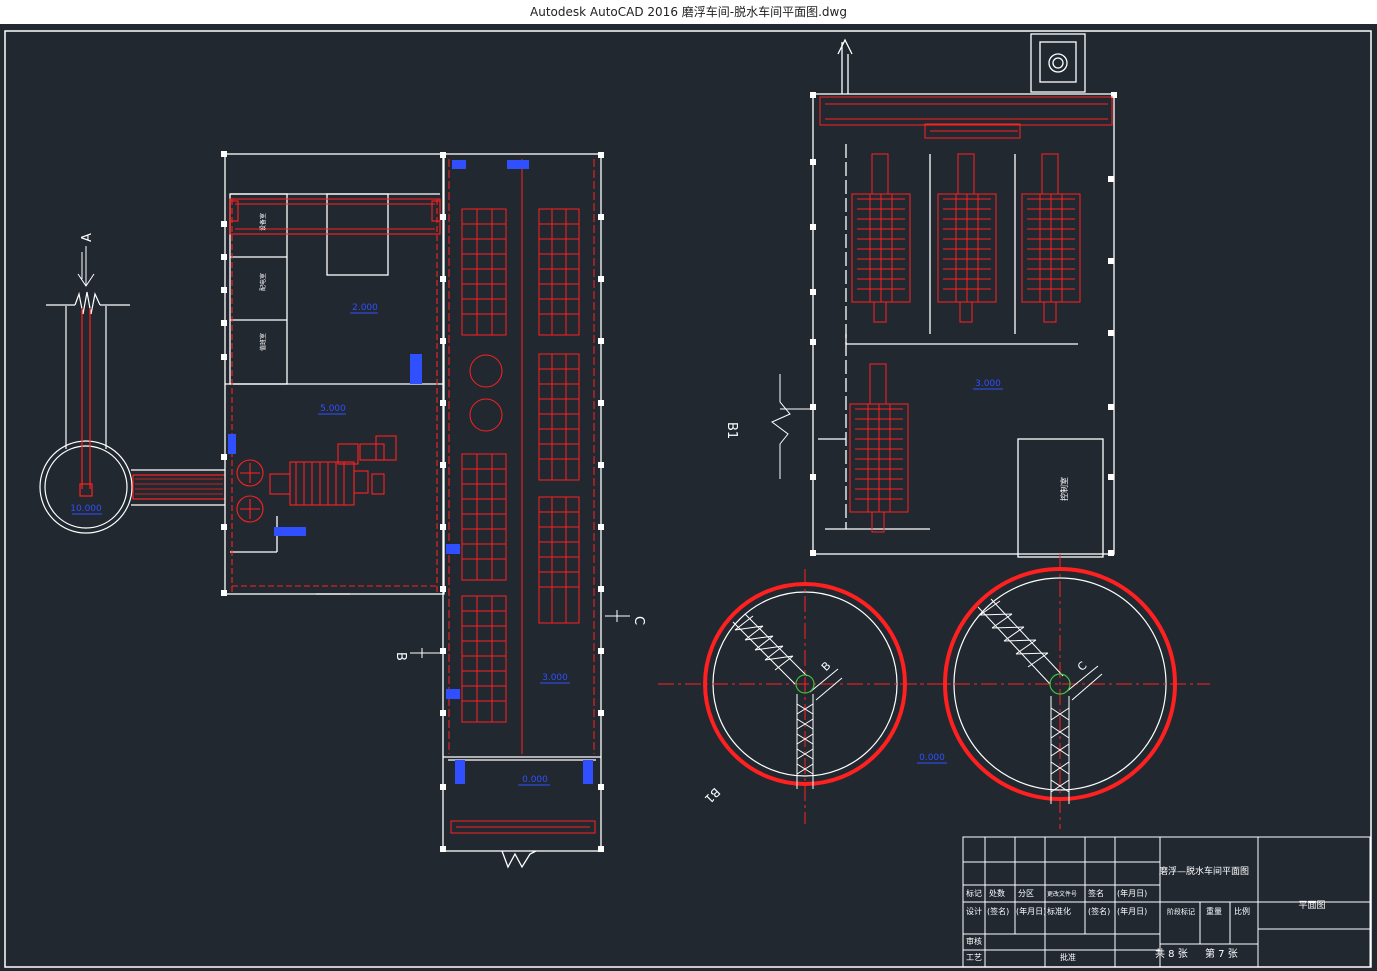 The height and width of the screenshot is (971, 1377). Describe the element at coordinates (1181, 911) in the screenshot. I see `title-stage: 阶段标记` at that location.